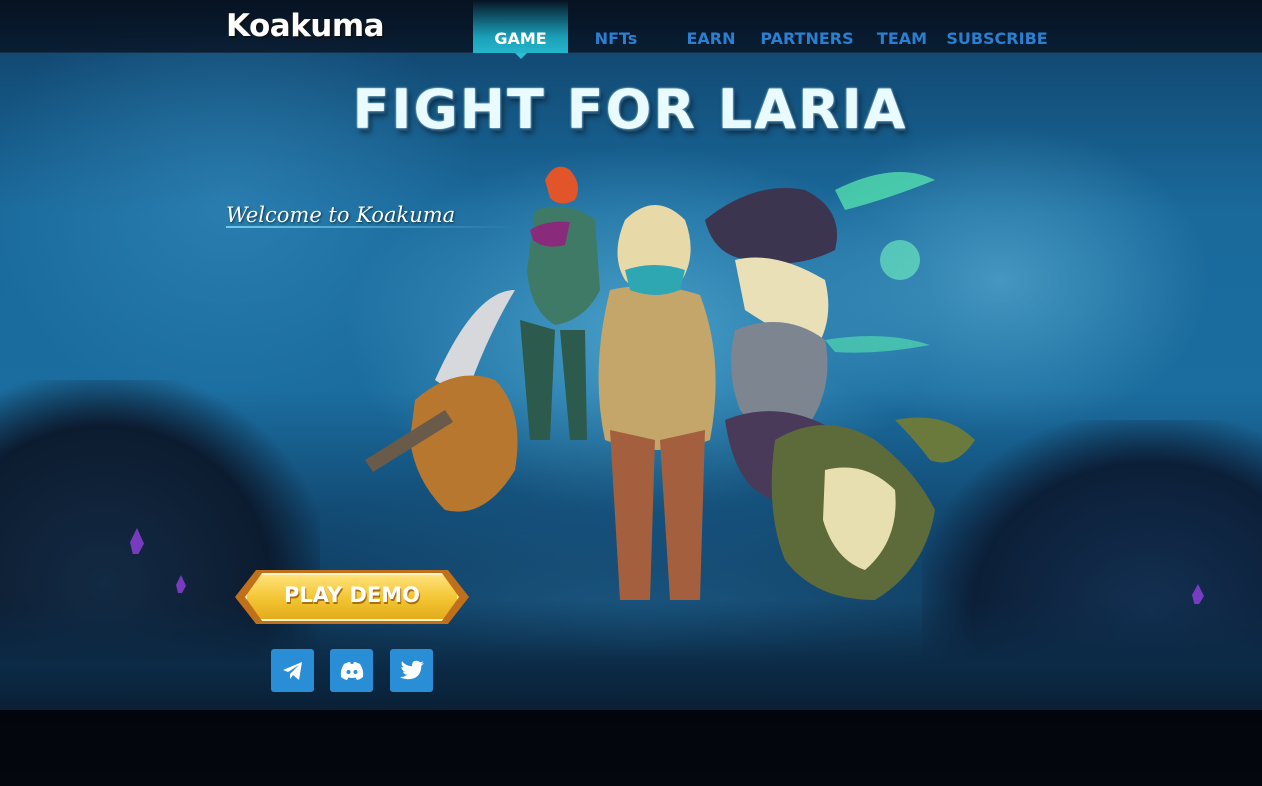 The height and width of the screenshot is (786, 1262). What do you see at coordinates (807, 38) in the screenshot?
I see `nav-item-label: PARTNERS` at bounding box center [807, 38].